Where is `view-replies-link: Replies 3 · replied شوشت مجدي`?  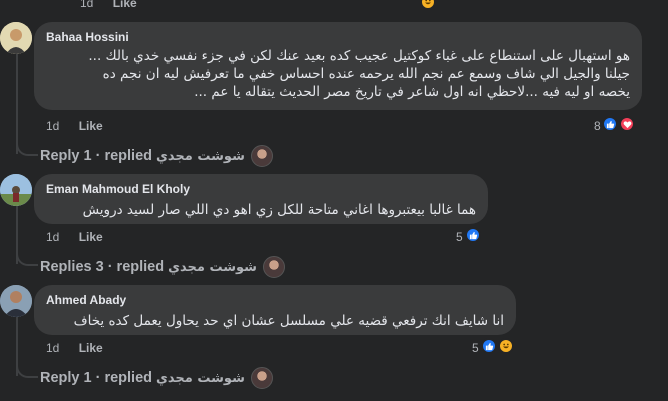 view-replies-link: Replies 3 · replied شوشت مجدي is located at coordinates (162, 267).